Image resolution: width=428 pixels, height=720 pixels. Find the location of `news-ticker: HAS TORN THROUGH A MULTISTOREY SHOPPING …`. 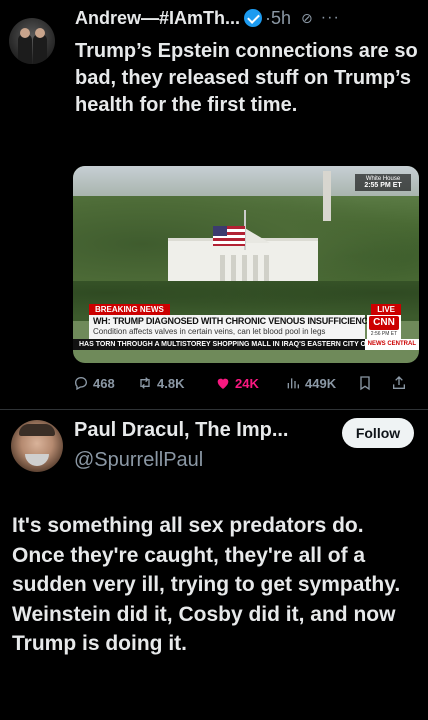

news-ticker: HAS TORN THROUGH A MULTISTOREY SHOPPING … is located at coordinates (246, 344).